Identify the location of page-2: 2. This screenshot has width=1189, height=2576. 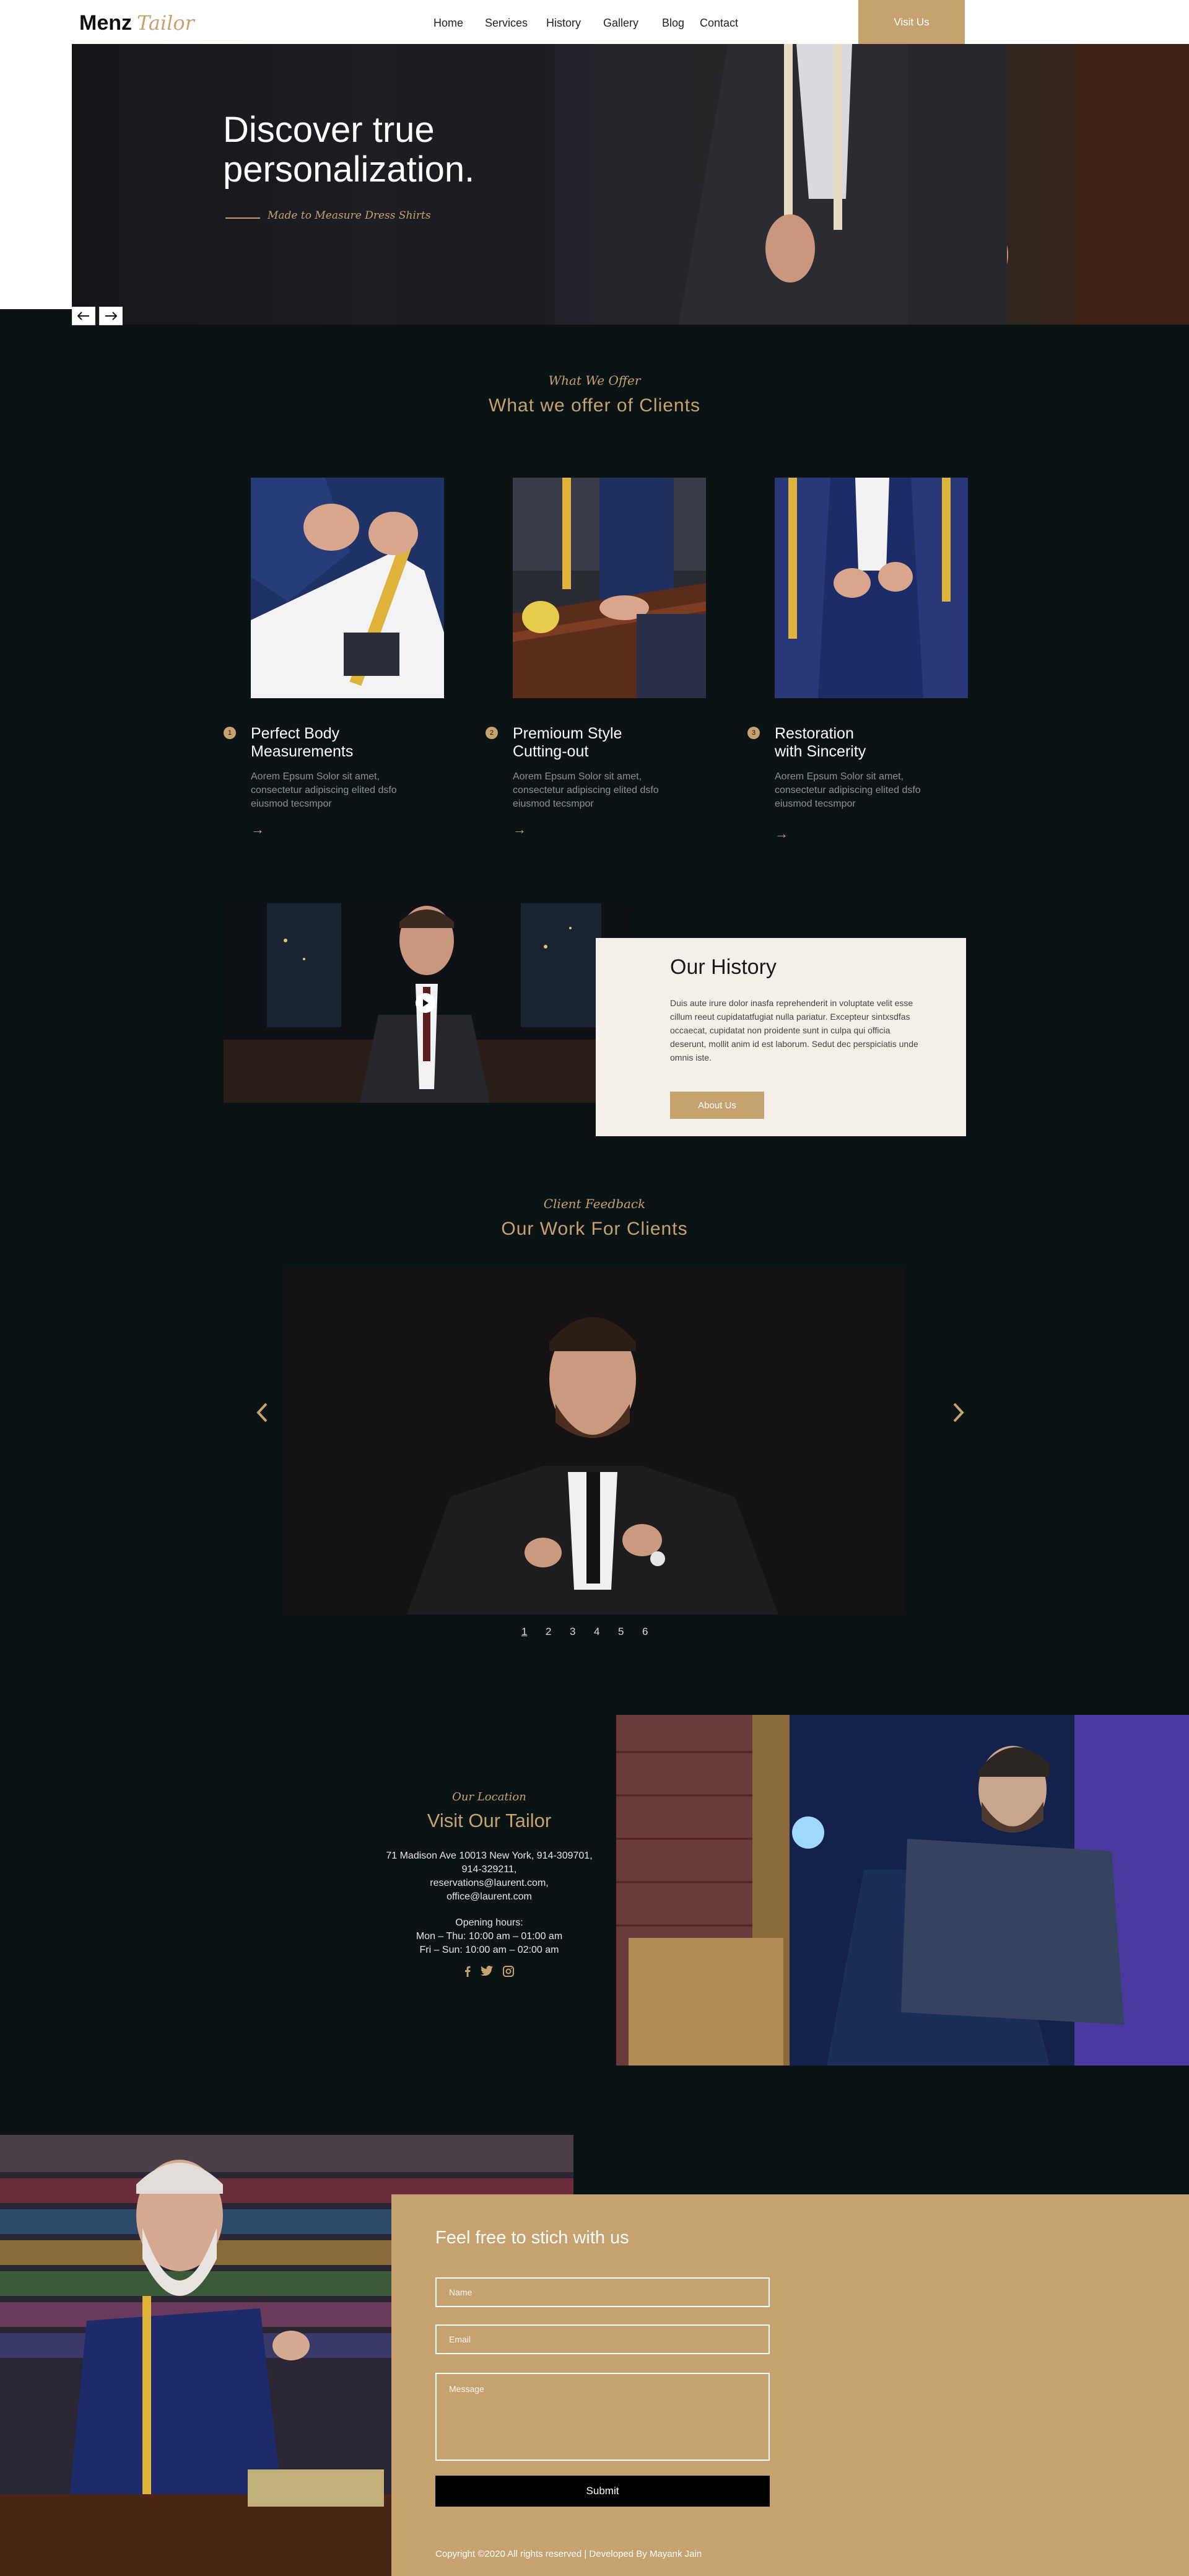
(558, 1632).